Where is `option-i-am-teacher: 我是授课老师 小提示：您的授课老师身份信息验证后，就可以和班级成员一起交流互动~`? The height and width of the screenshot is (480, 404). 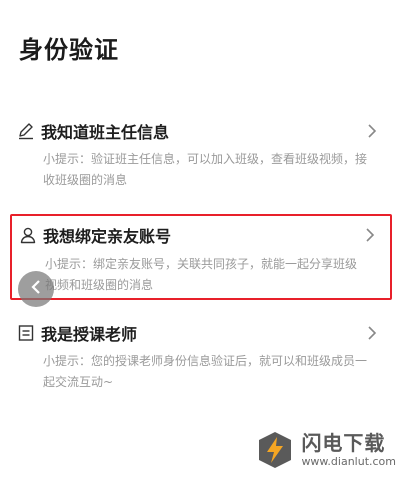
option-i-am-teacher: 我是授课老师 小提示：您的授课老师身份信息验证后，就可以和班级成员一起交流互动~ is located at coordinates (201, 355).